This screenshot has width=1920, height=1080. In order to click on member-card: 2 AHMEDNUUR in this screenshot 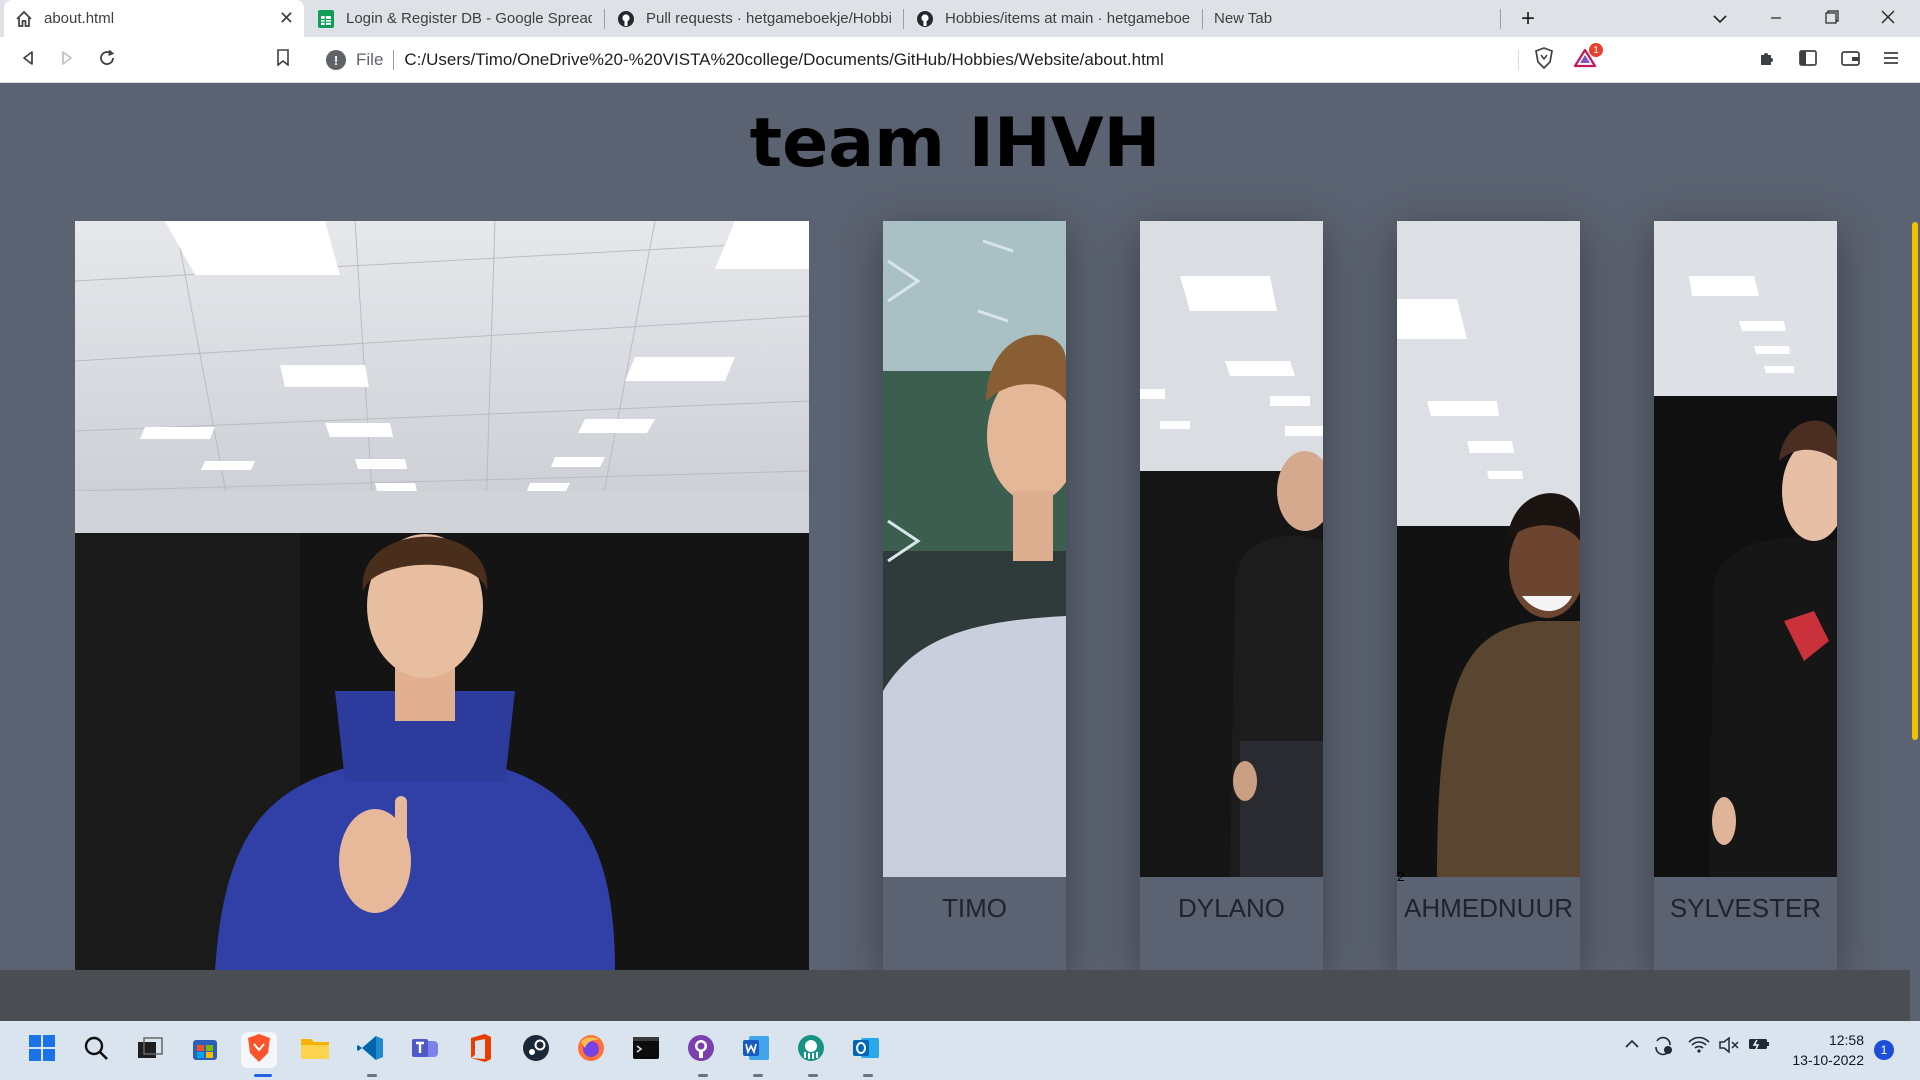, I will do `click(1488, 595)`.